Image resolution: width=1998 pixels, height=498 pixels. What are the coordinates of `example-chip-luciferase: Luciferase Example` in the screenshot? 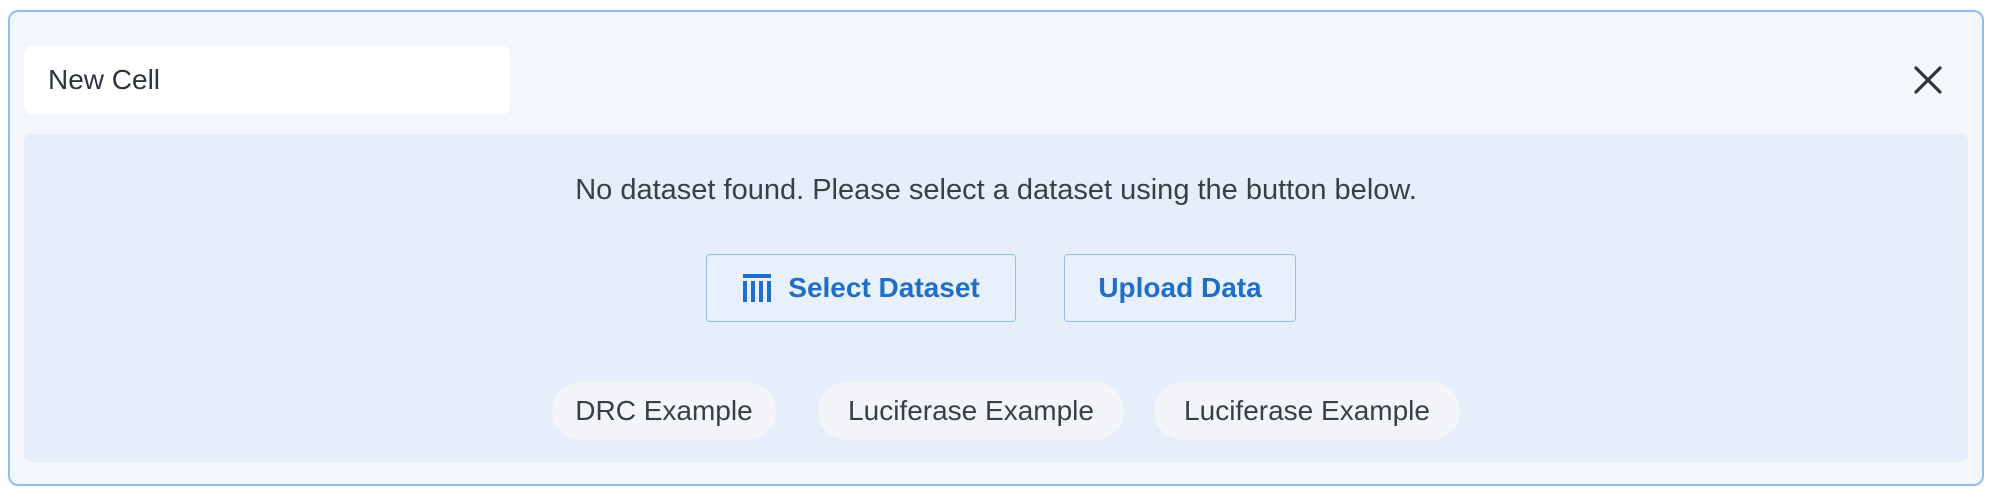 It's located at (971, 411).